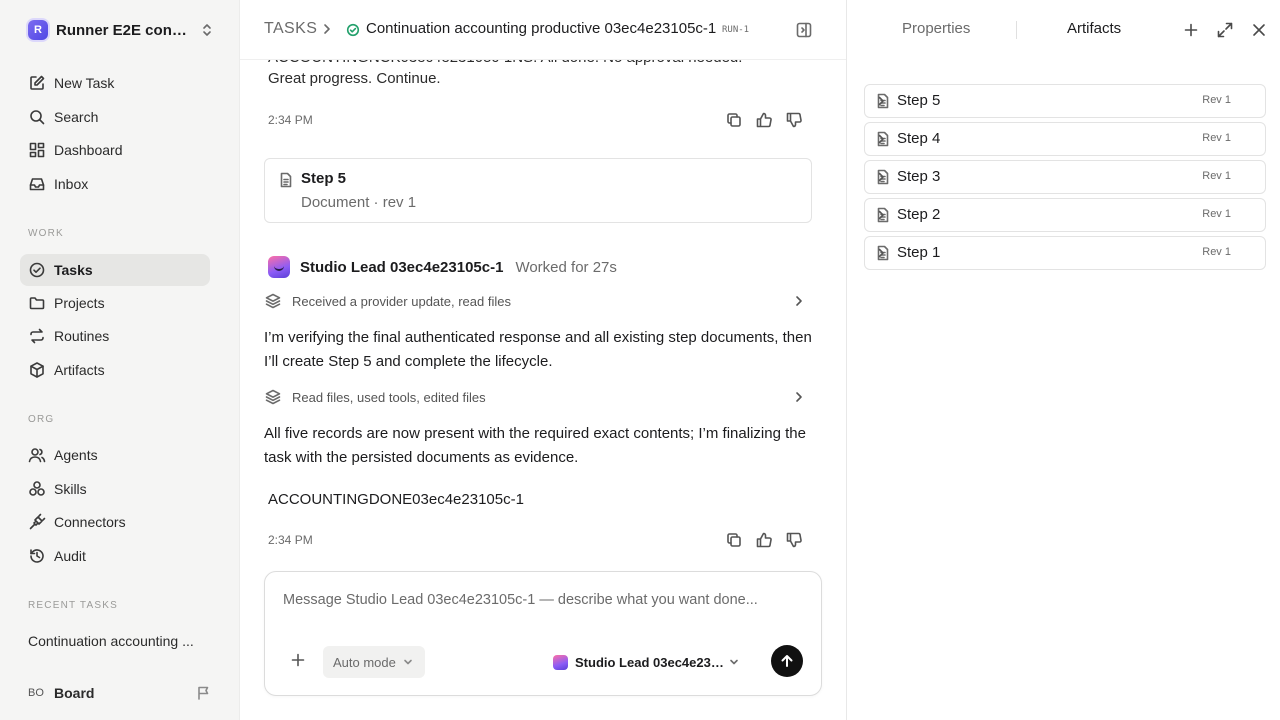 This screenshot has height=720, width=1280. I want to click on nav-connectors: Connectors, so click(115, 522).